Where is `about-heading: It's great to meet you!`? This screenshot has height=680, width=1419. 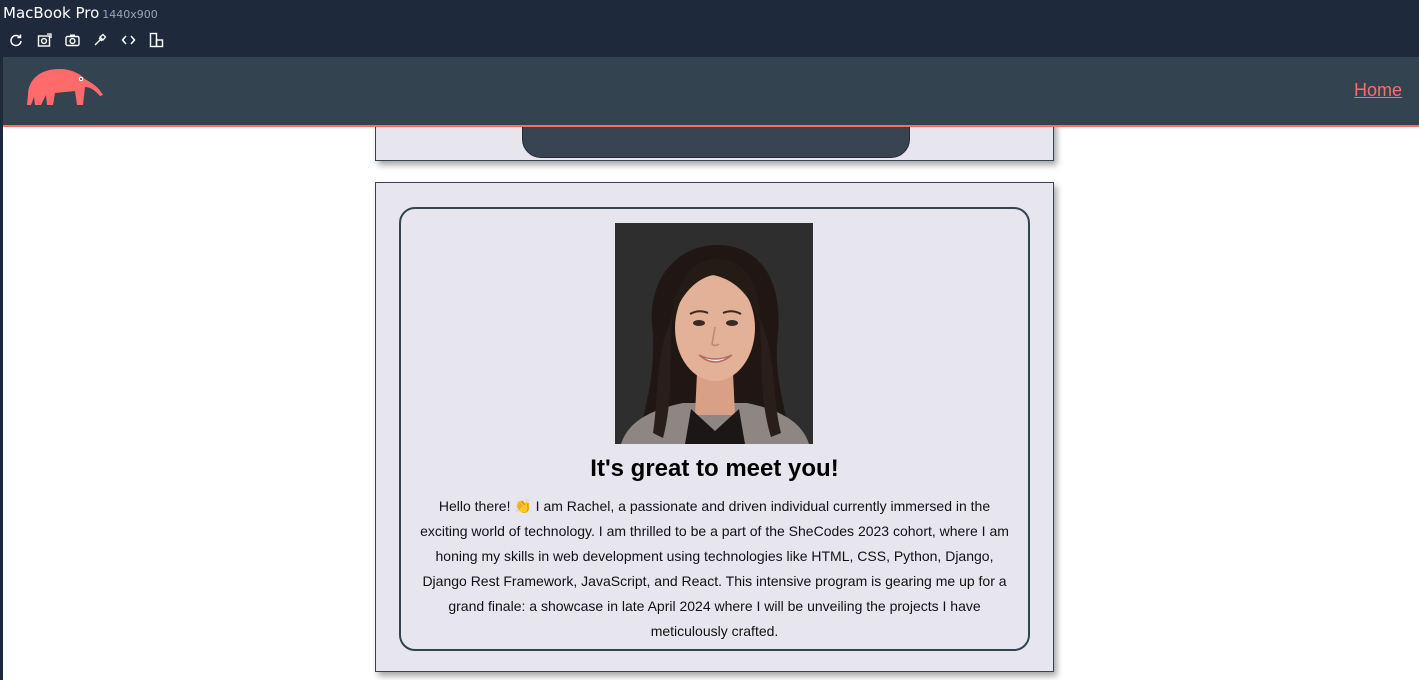 about-heading: It's great to meet you! is located at coordinates (714, 468).